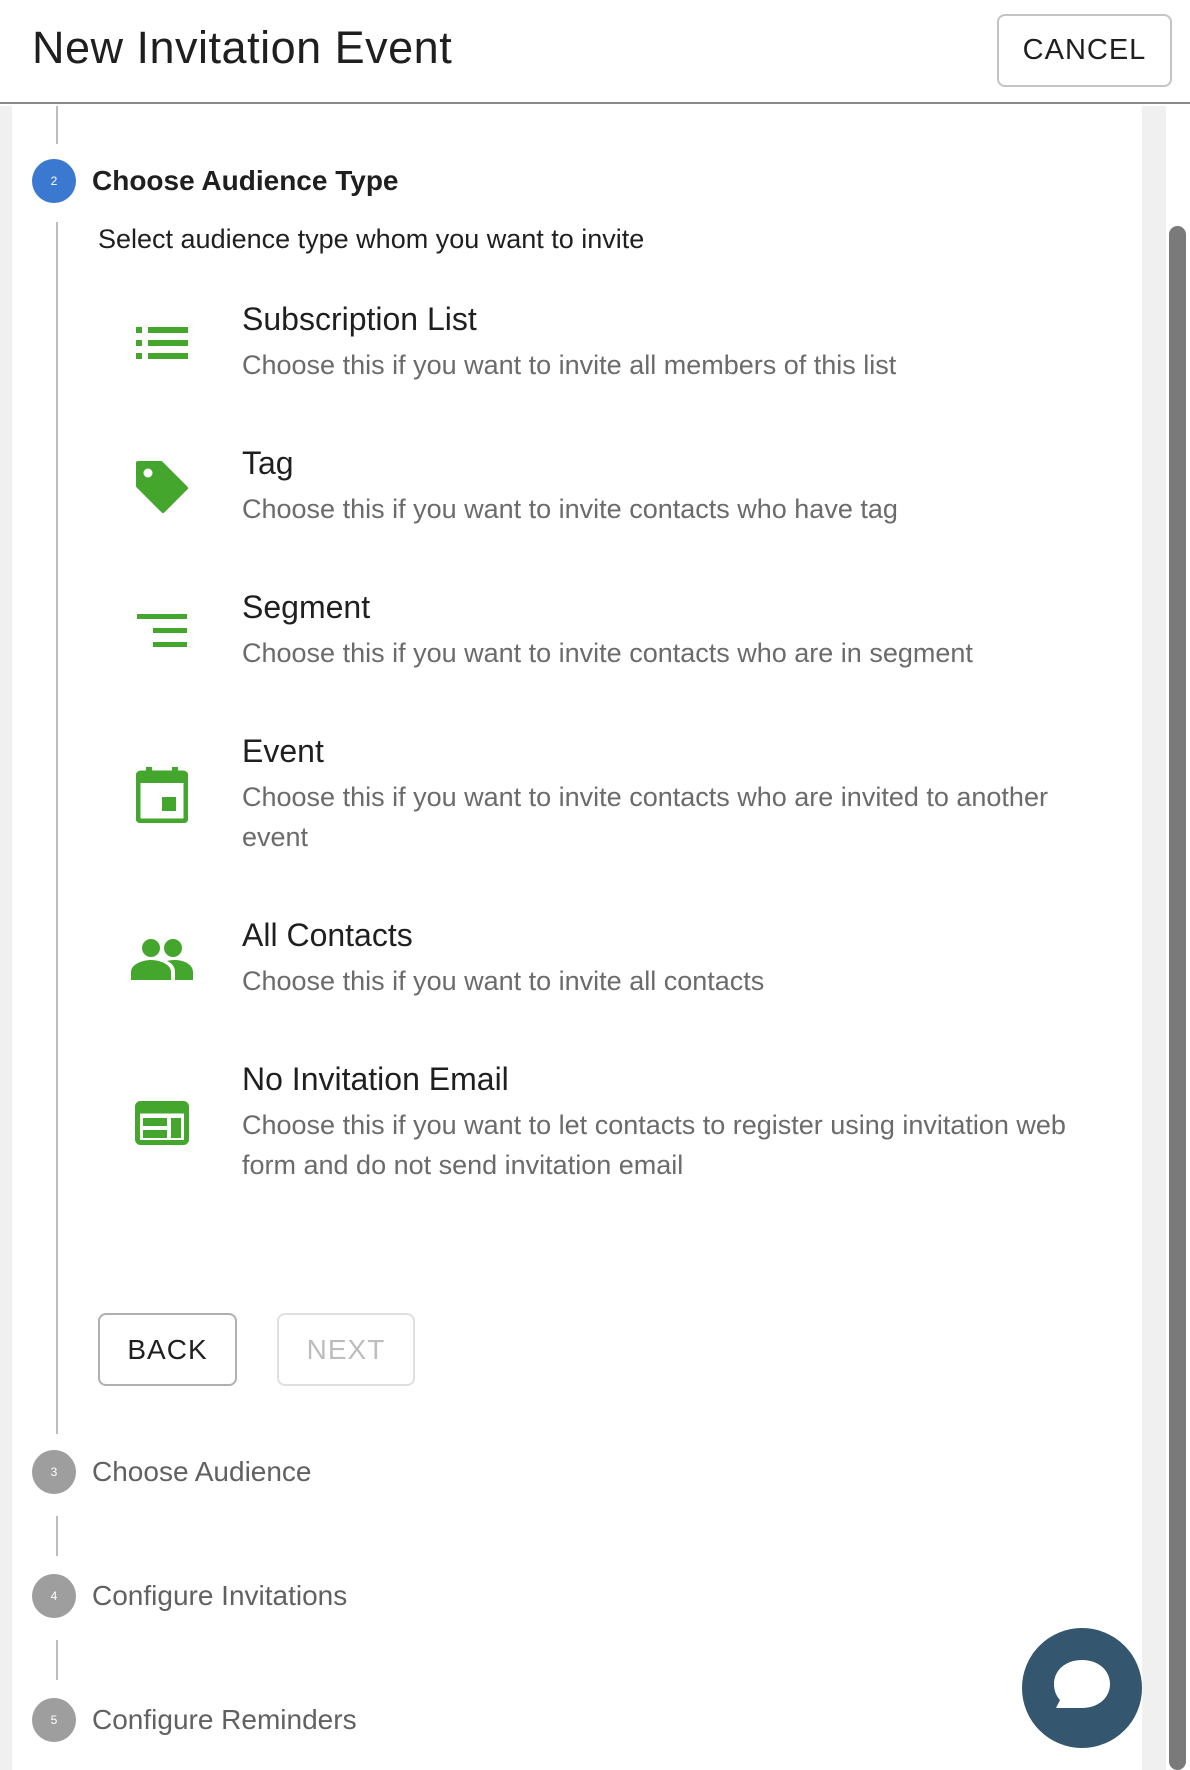 This screenshot has height=1770, width=1190. I want to click on left-gutter, so click(6, 938).